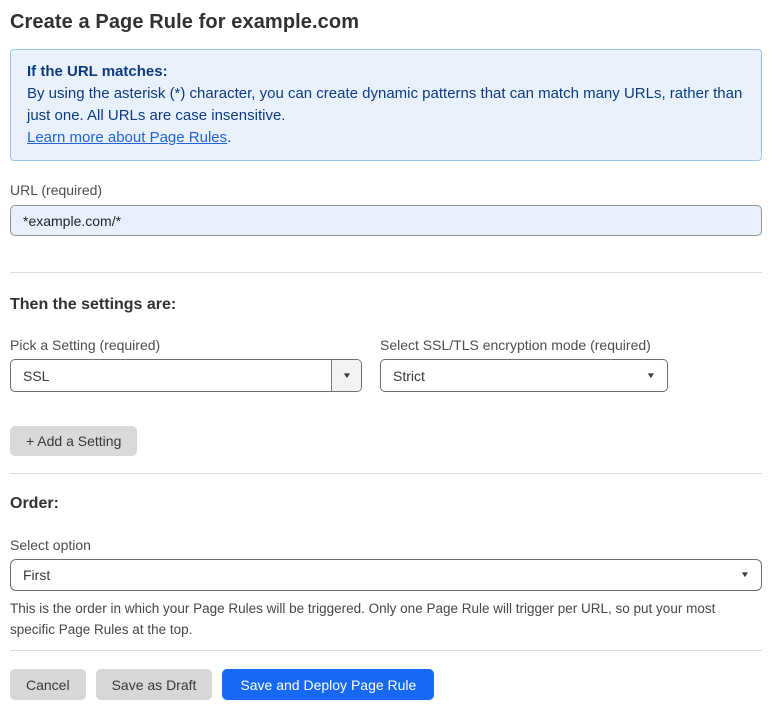  Describe the element at coordinates (37, 575) in the screenshot. I see `order-select-value: First` at that location.